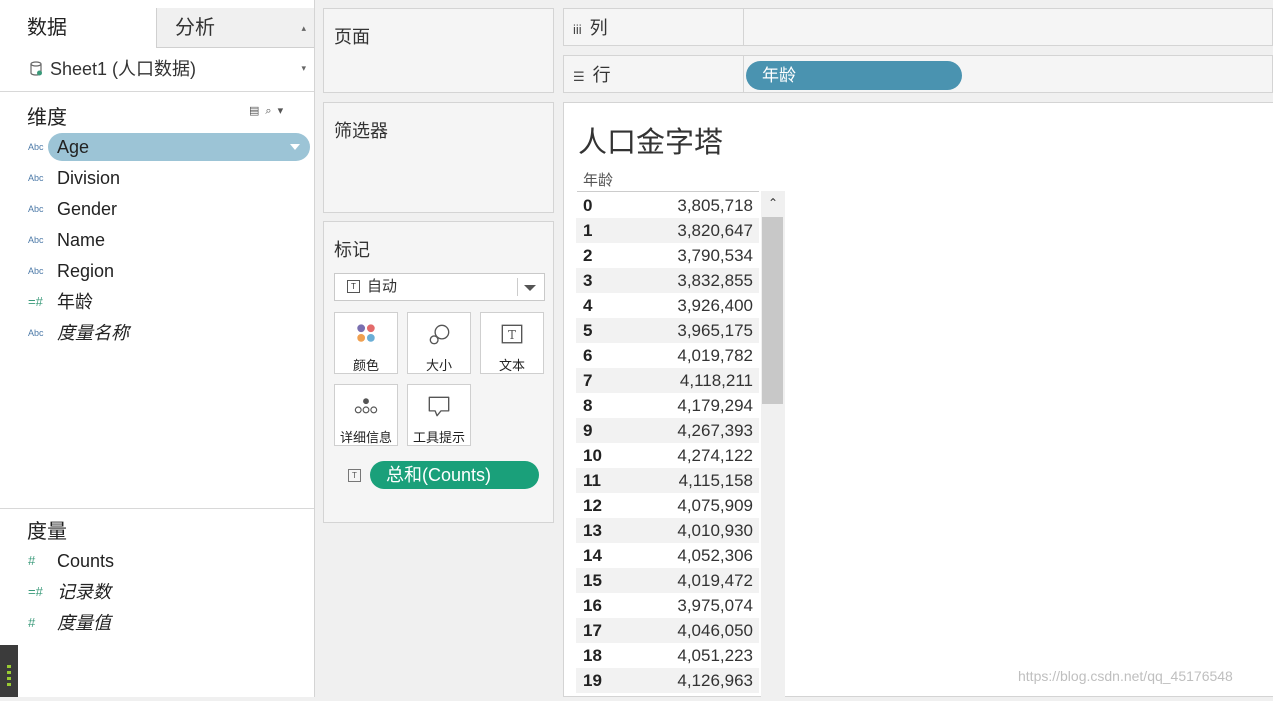 The height and width of the screenshot is (701, 1273). What do you see at coordinates (254, 111) in the screenshot?
I see `view-list-icon: ▤` at bounding box center [254, 111].